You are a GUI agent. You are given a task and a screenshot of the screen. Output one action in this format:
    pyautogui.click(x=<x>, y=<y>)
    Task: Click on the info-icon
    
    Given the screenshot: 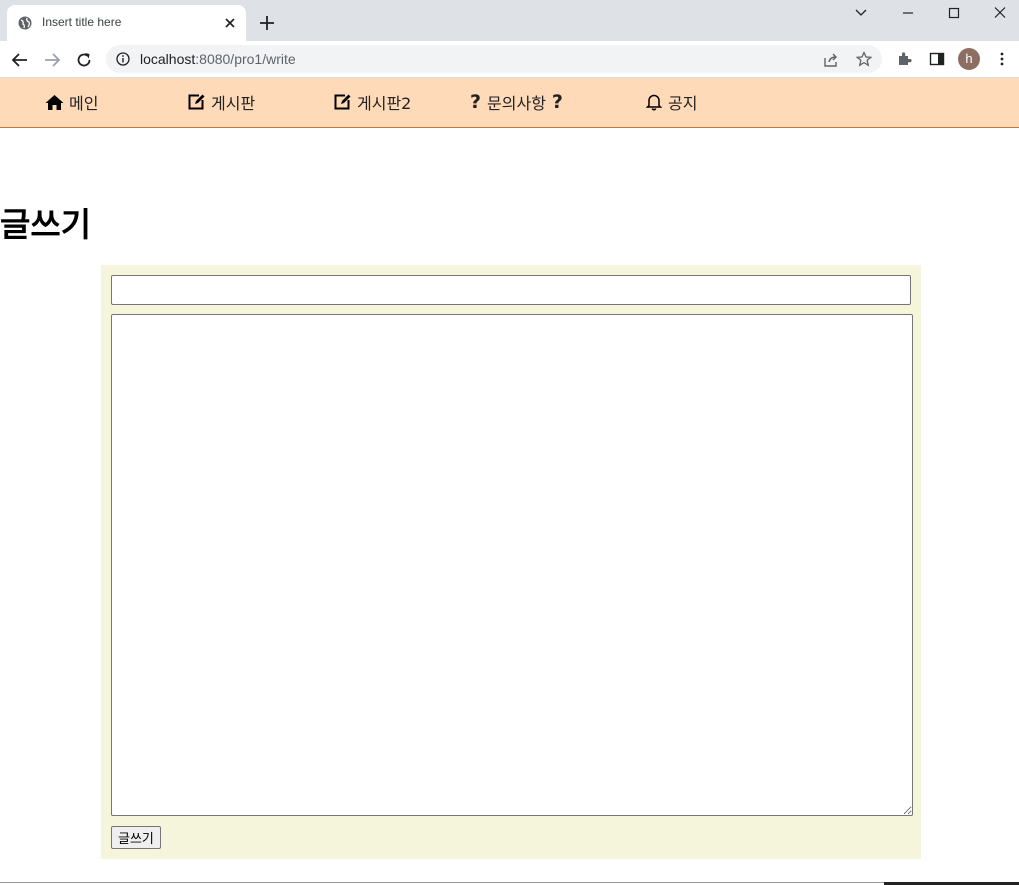 What is the action you would take?
    pyautogui.click(x=123, y=59)
    